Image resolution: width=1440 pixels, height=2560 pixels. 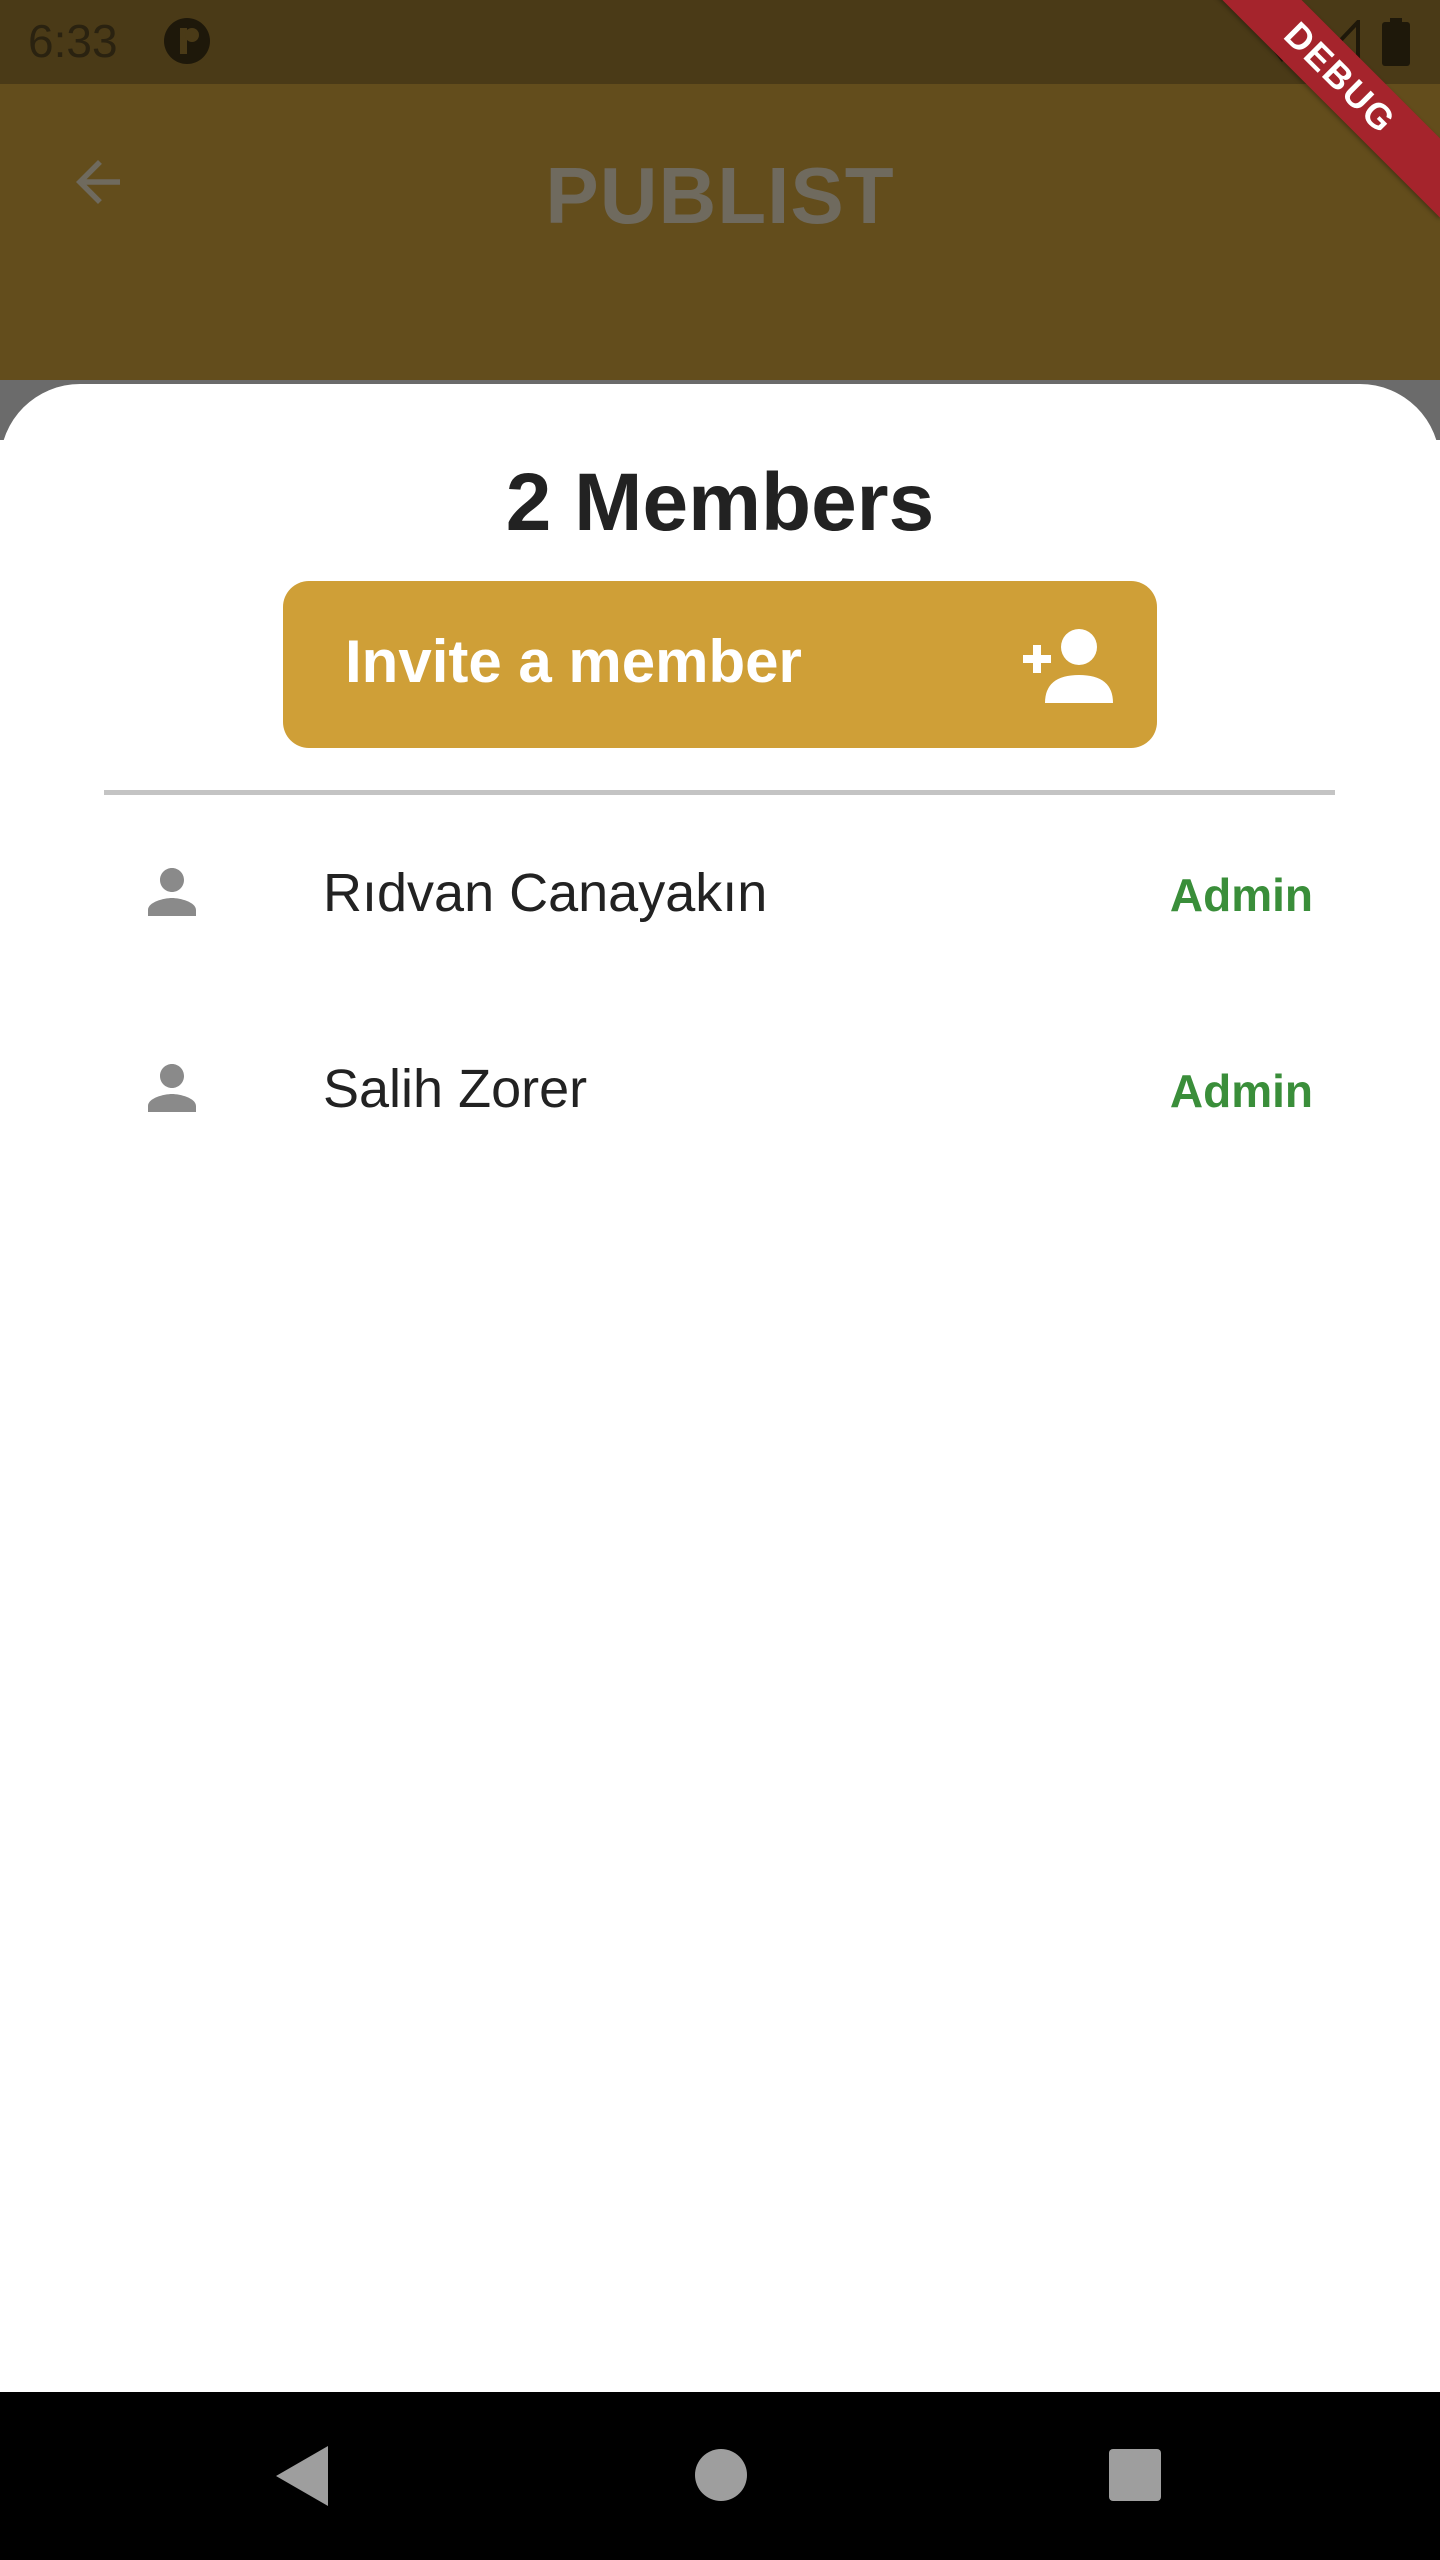 What do you see at coordinates (302, 2476) in the screenshot?
I see `nav-back-icon` at bounding box center [302, 2476].